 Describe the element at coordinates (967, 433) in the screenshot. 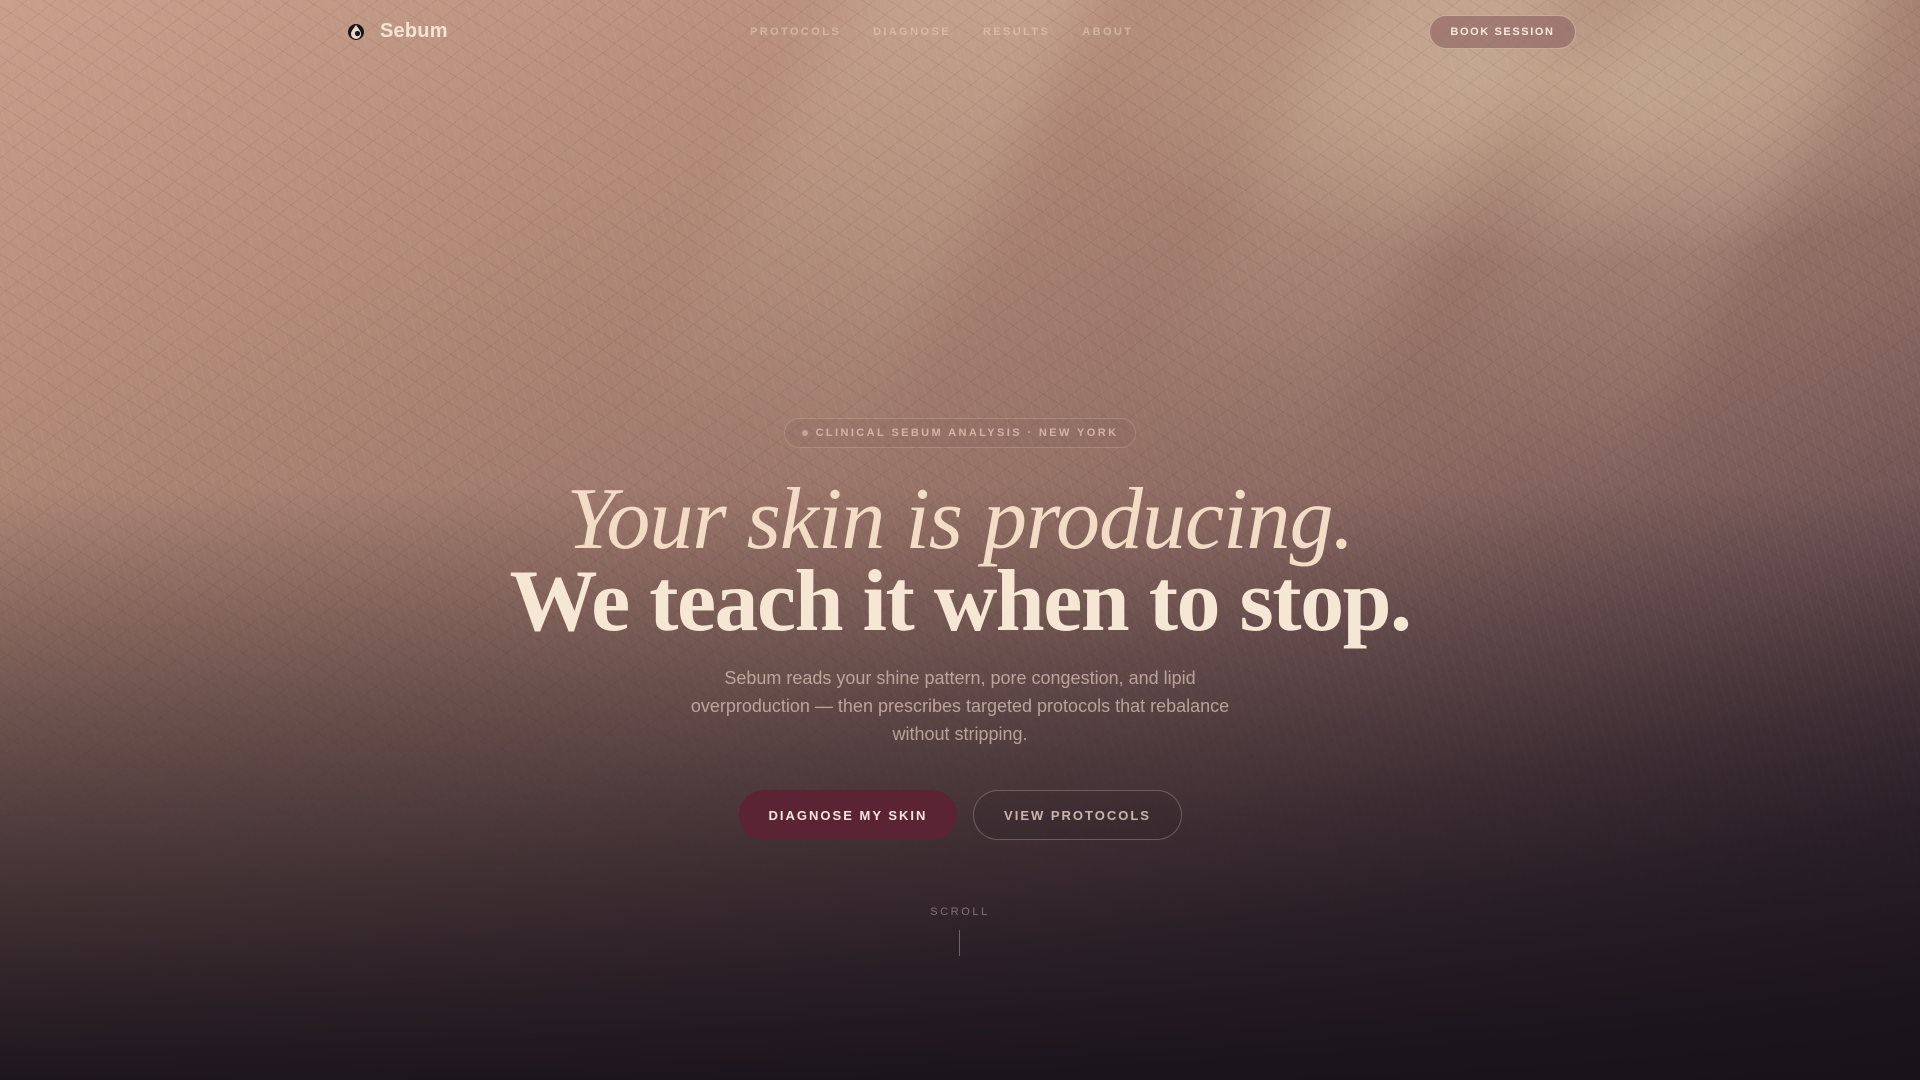

I see `badge-text: CLINICAL SEBUM ANALYSIS · NEW YORK` at that location.